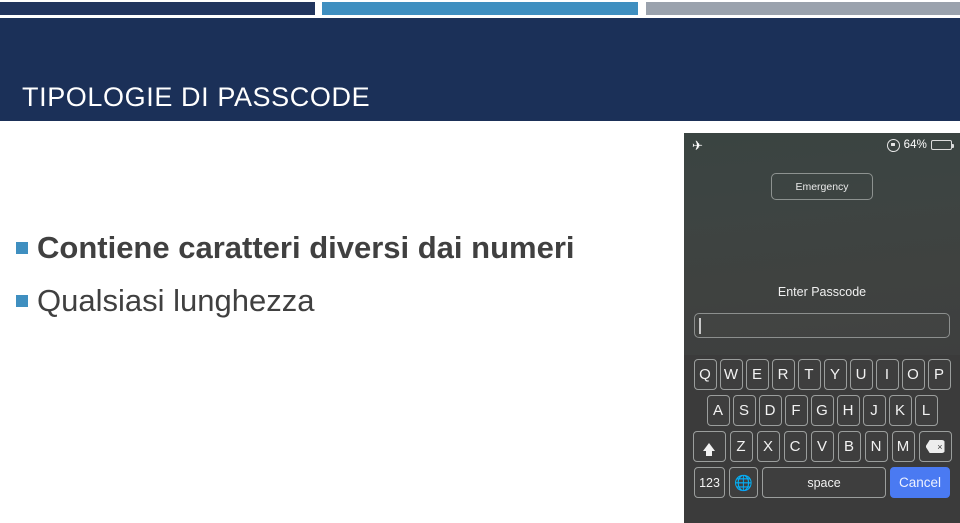  I want to click on key-b: B, so click(849, 446).